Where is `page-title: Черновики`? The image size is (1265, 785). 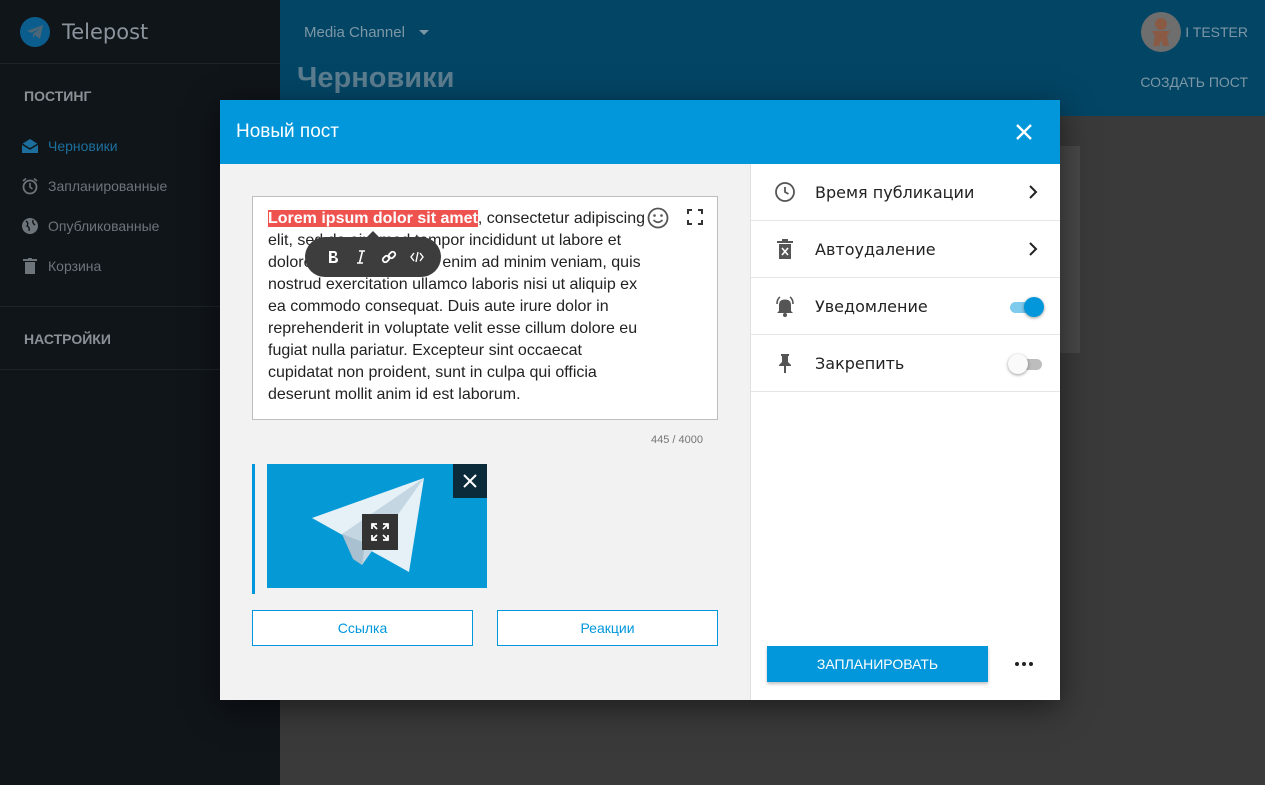
page-title: Черновики is located at coordinates (376, 78).